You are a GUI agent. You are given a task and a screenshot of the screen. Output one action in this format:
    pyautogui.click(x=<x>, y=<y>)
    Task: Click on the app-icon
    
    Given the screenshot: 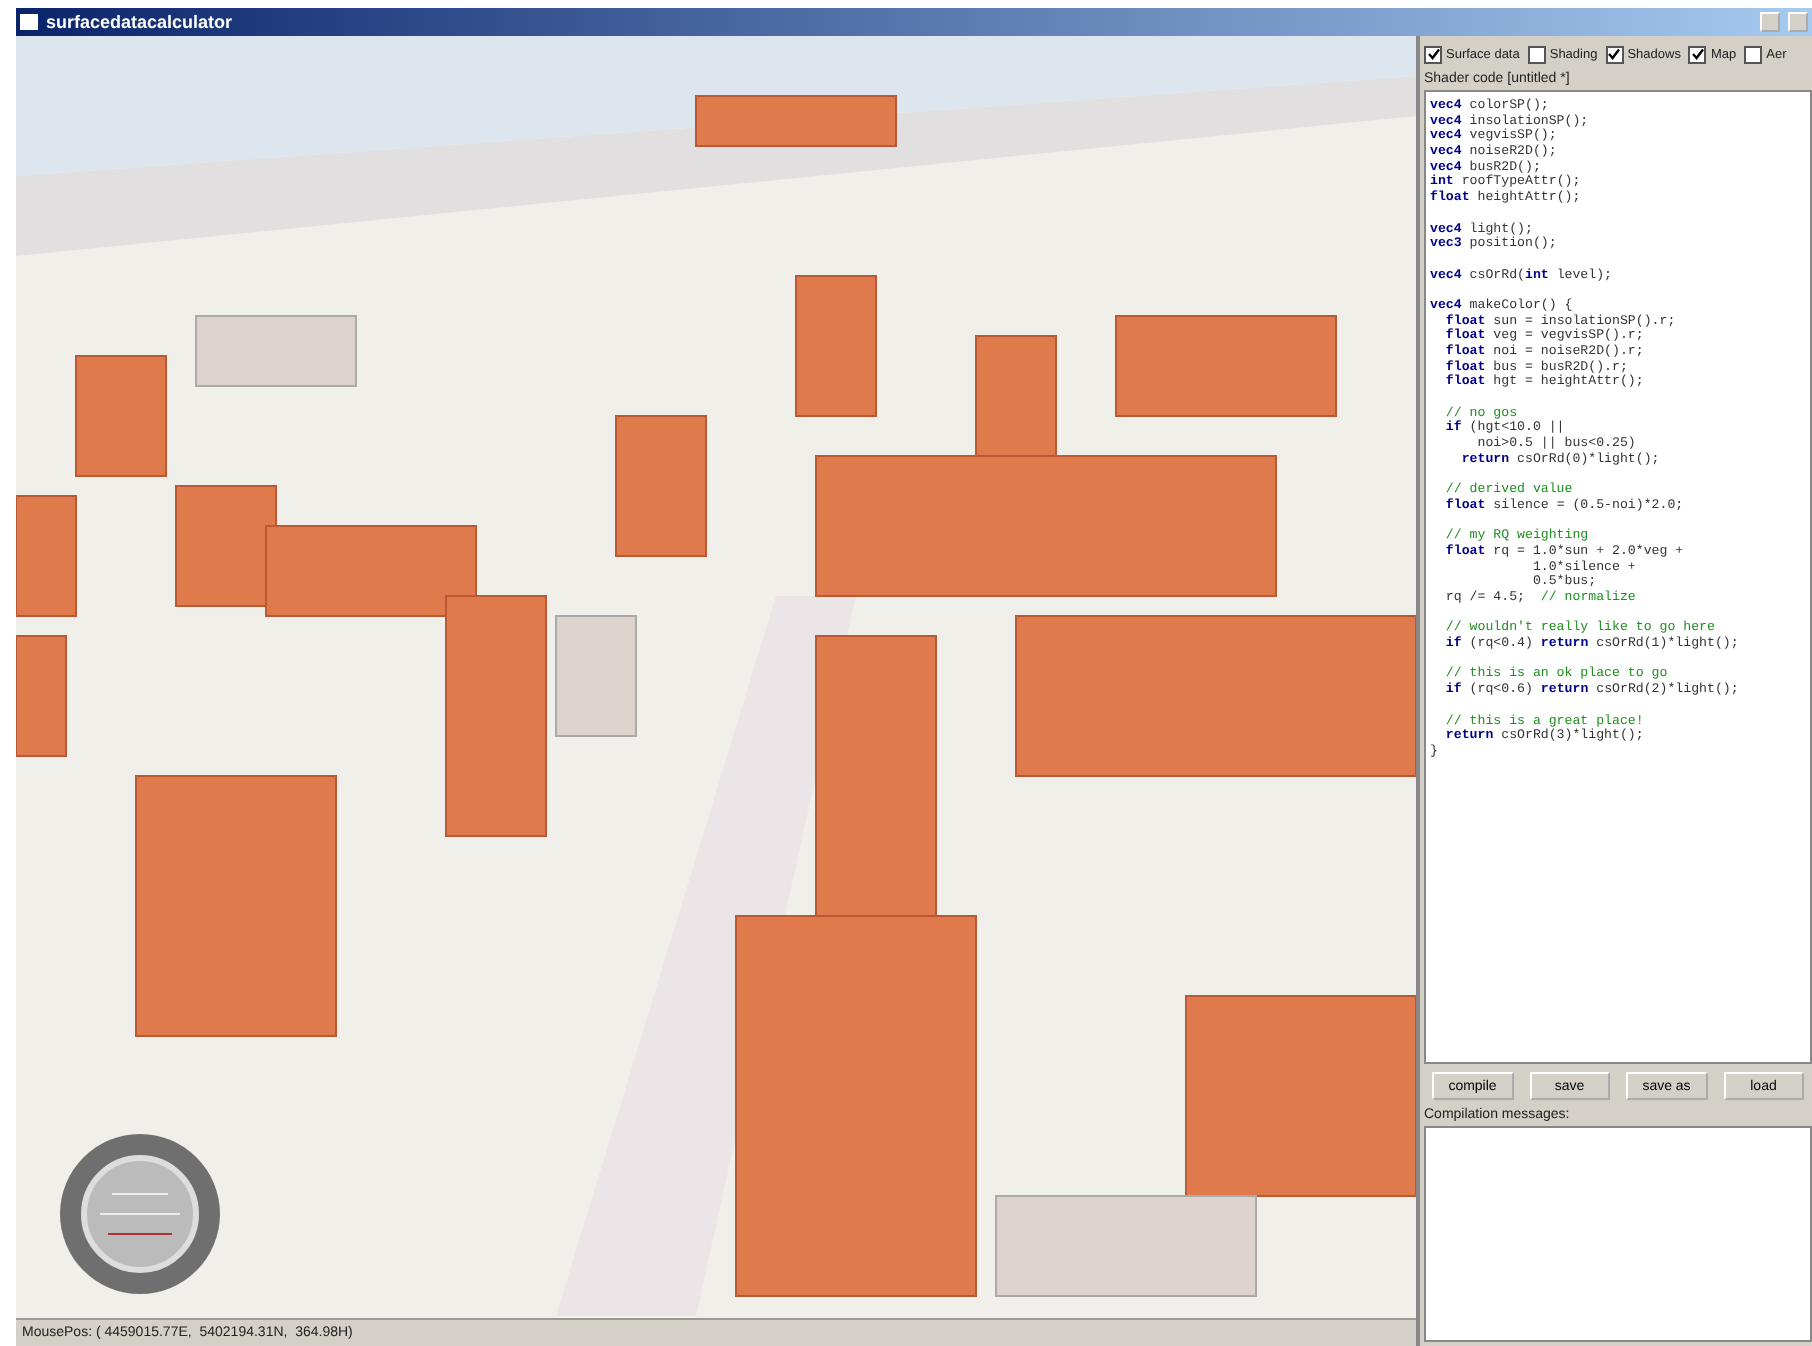 What is the action you would take?
    pyautogui.click(x=29, y=22)
    